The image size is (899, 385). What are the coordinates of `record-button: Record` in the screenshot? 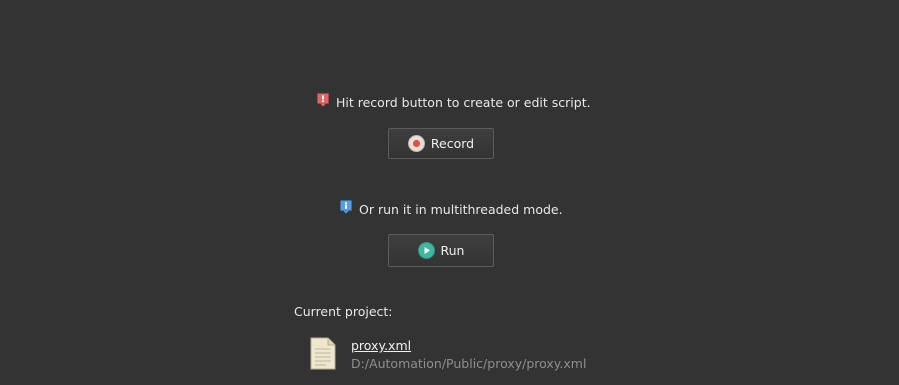 It's located at (441, 143).